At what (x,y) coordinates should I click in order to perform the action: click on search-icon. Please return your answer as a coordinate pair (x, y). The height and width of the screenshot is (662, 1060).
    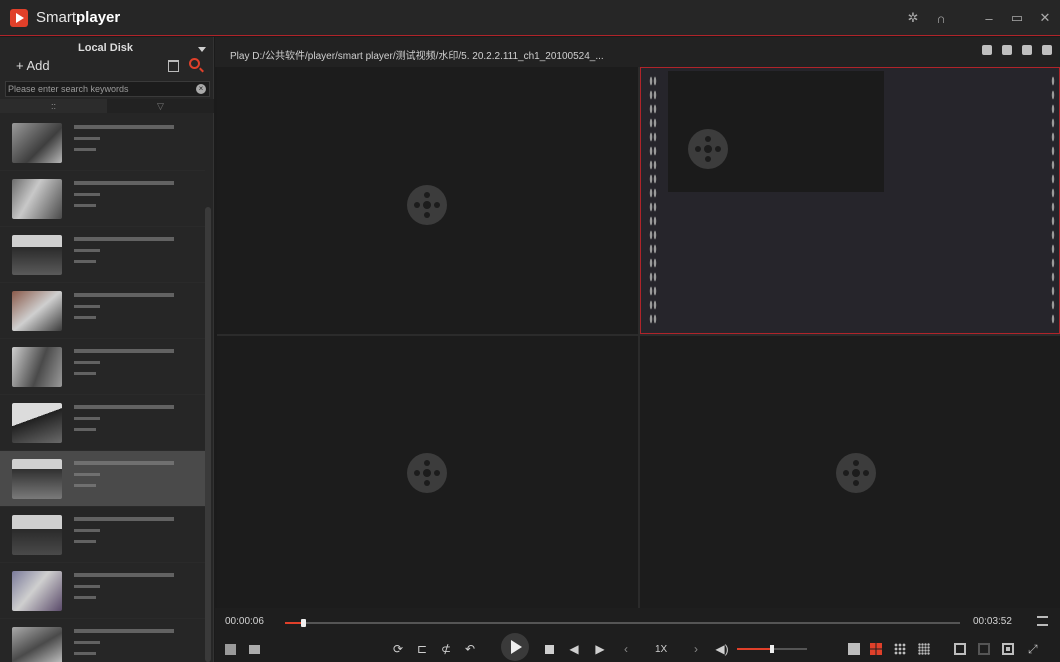
    Looking at the image, I should click on (194, 63).